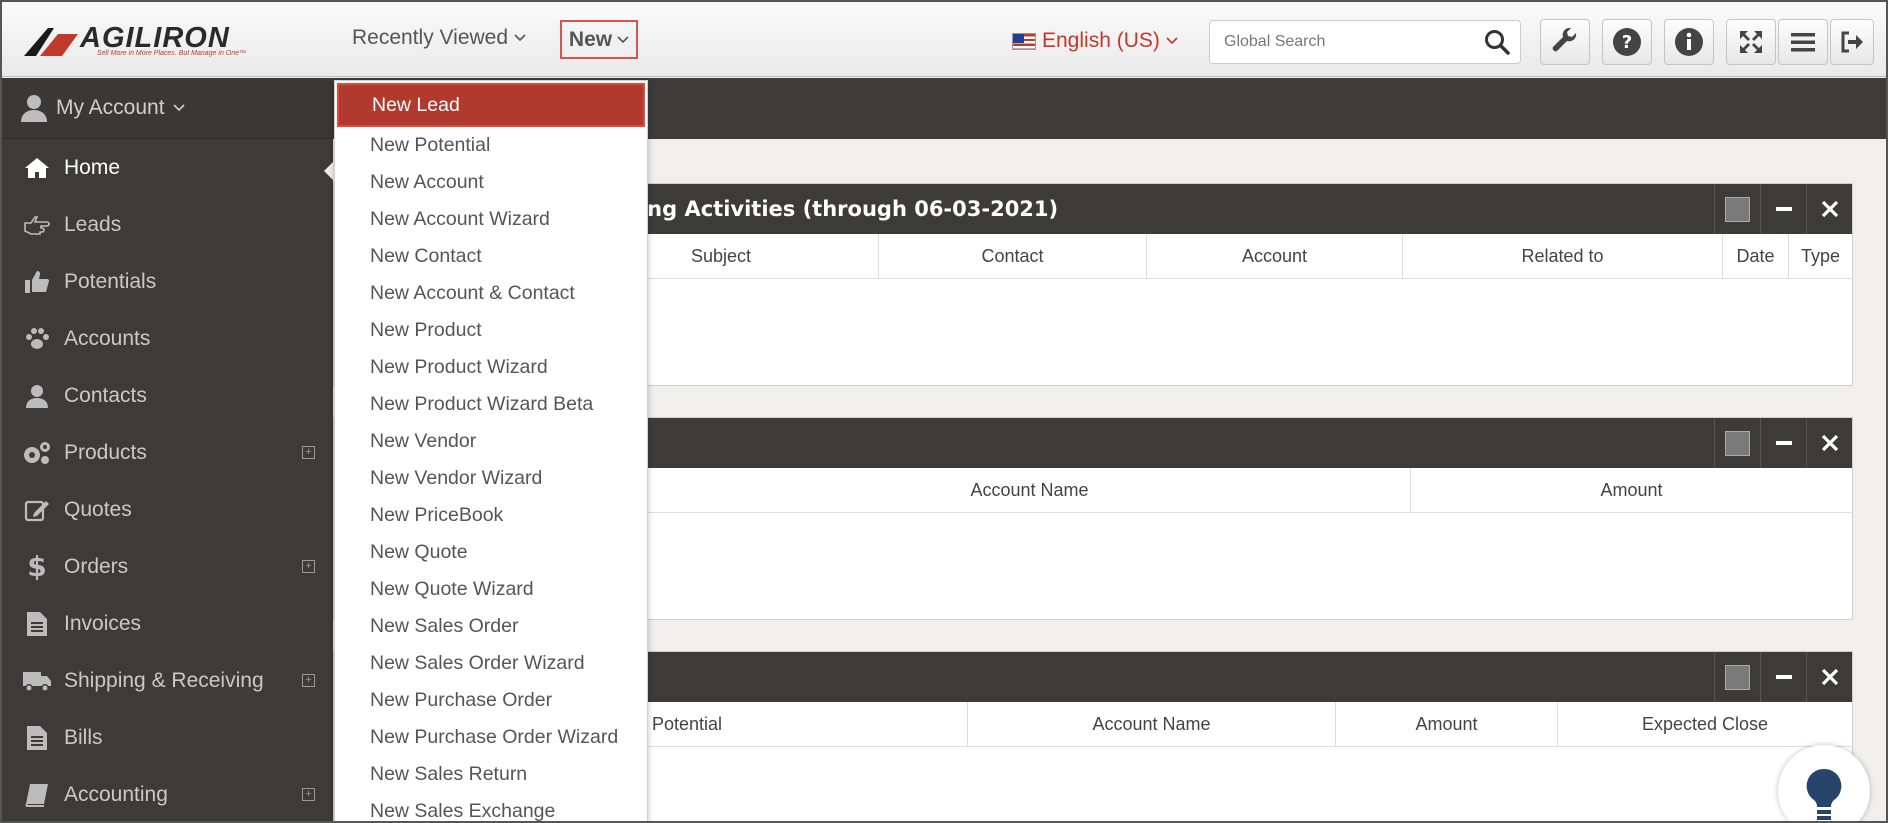 Image resolution: width=1888 pixels, height=823 pixels. I want to click on menu-icon, so click(1803, 42).